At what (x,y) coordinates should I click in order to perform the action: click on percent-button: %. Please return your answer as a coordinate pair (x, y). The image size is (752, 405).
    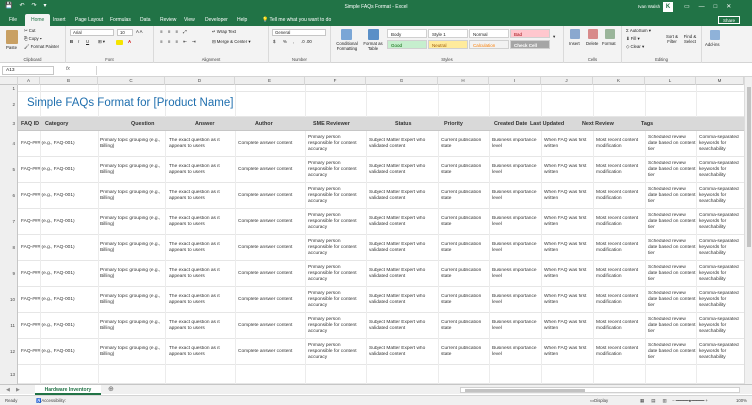
    Looking at the image, I should click on (285, 42).